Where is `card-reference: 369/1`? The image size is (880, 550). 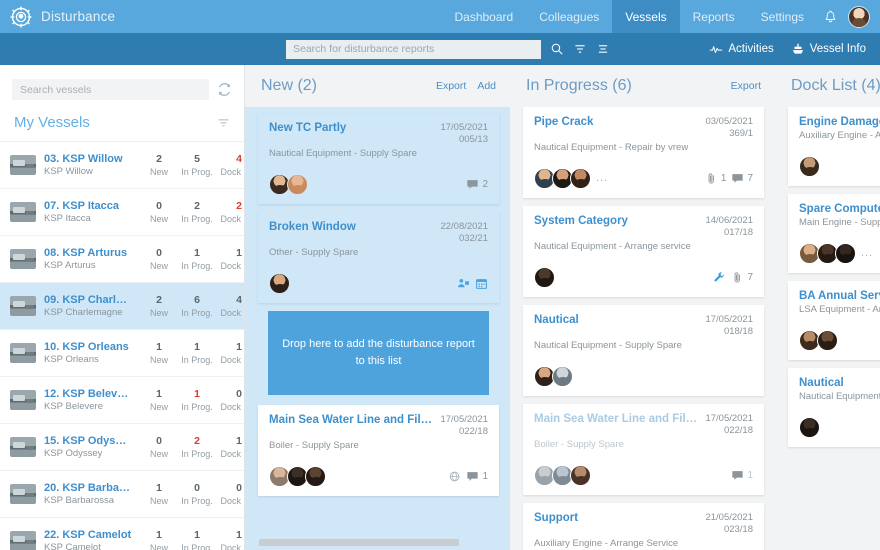
card-reference: 369/1 is located at coordinates (741, 133).